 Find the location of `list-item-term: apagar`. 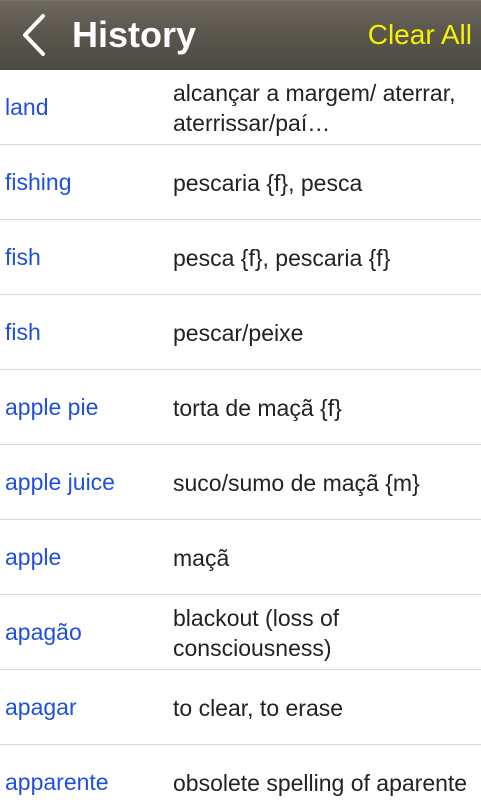

list-item-term: apagar is located at coordinates (41, 706).